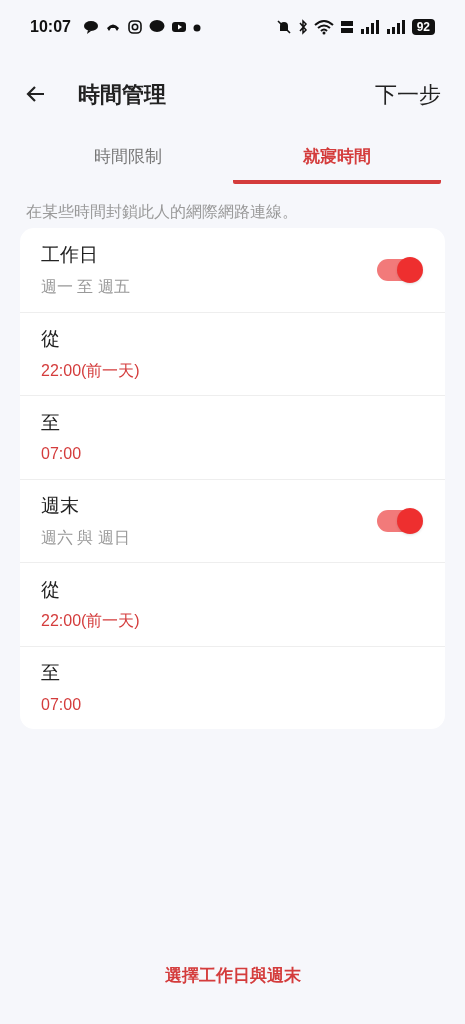  Describe the element at coordinates (178, 27) in the screenshot. I see `play-icon` at that location.